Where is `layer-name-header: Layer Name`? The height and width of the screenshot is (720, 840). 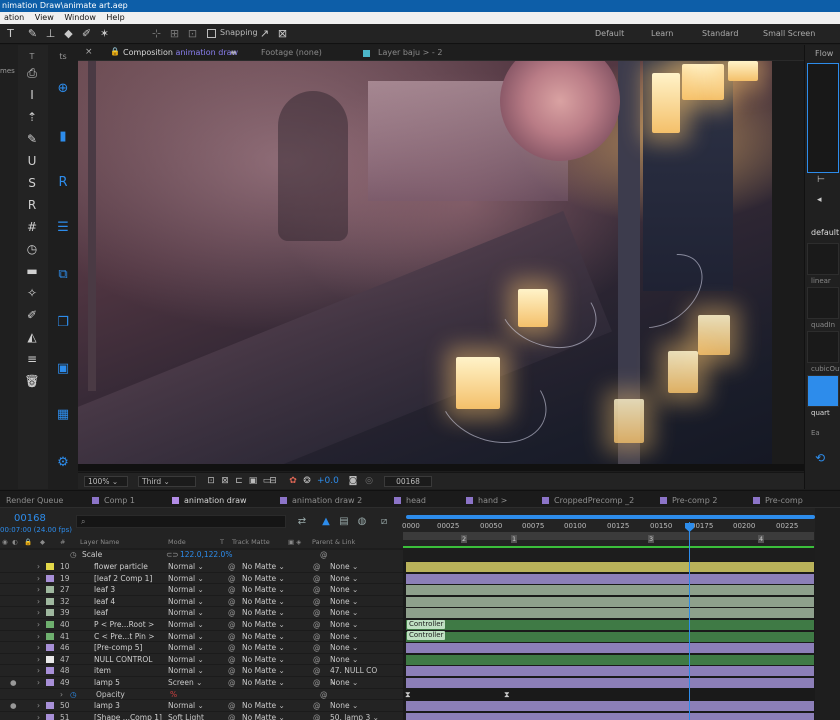 layer-name-header: Layer Name is located at coordinates (99, 542).